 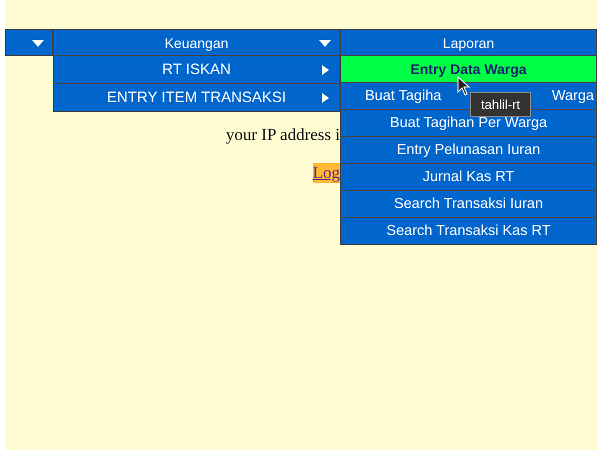 What do you see at coordinates (196, 98) in the screenshot?
I see `menu-item: ENTRY ITEM TRANSAKSI` at bounding box center [196, 98].